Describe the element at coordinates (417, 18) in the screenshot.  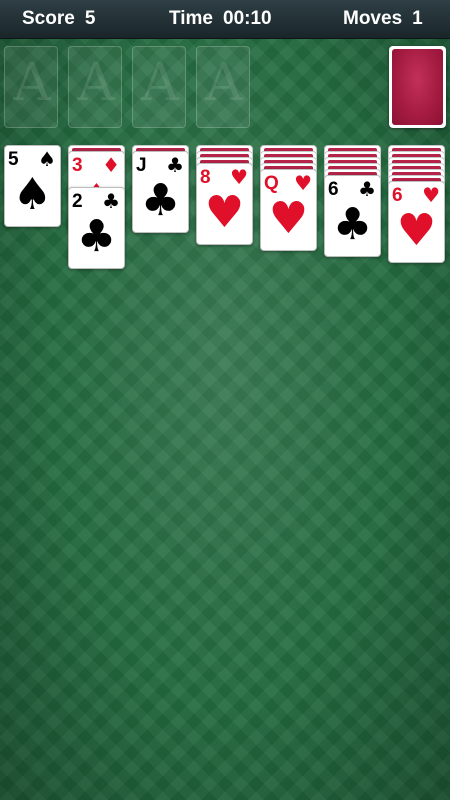
I see `moves-value: 1` at that location.